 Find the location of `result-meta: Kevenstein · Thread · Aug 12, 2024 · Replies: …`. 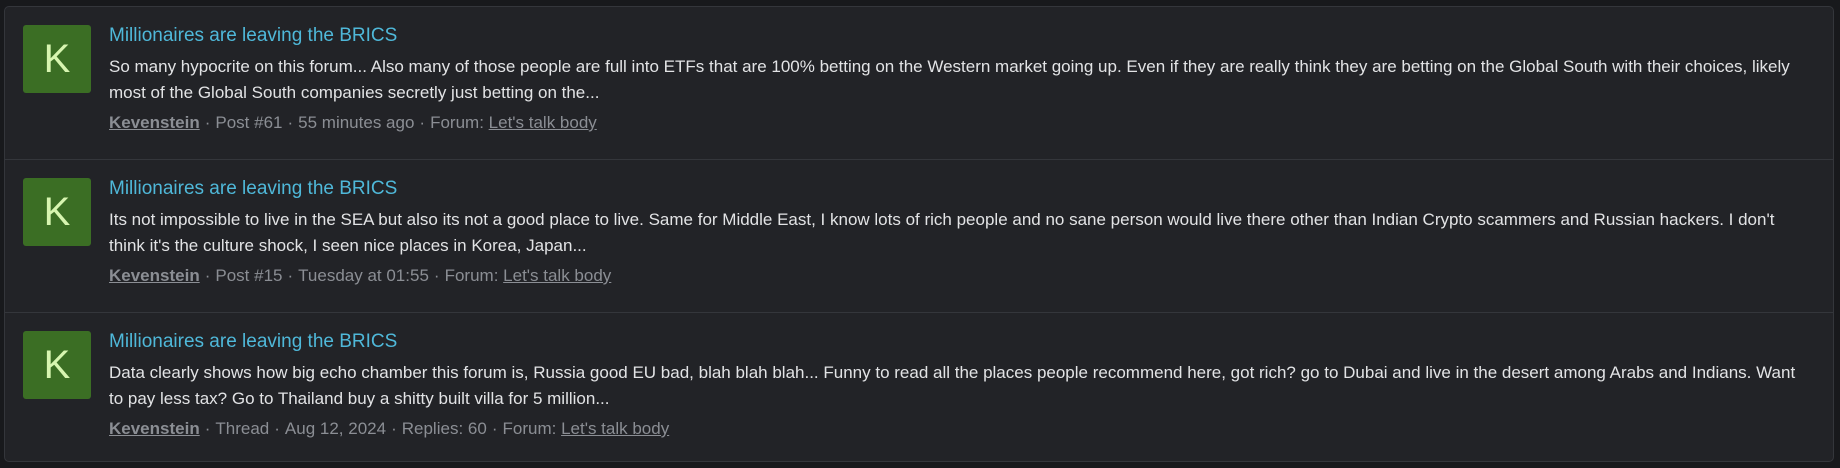

result-meta: Kevenstein · Thread · Aug 12, 2024 · Replies: … is located at coordinates (961, 429).